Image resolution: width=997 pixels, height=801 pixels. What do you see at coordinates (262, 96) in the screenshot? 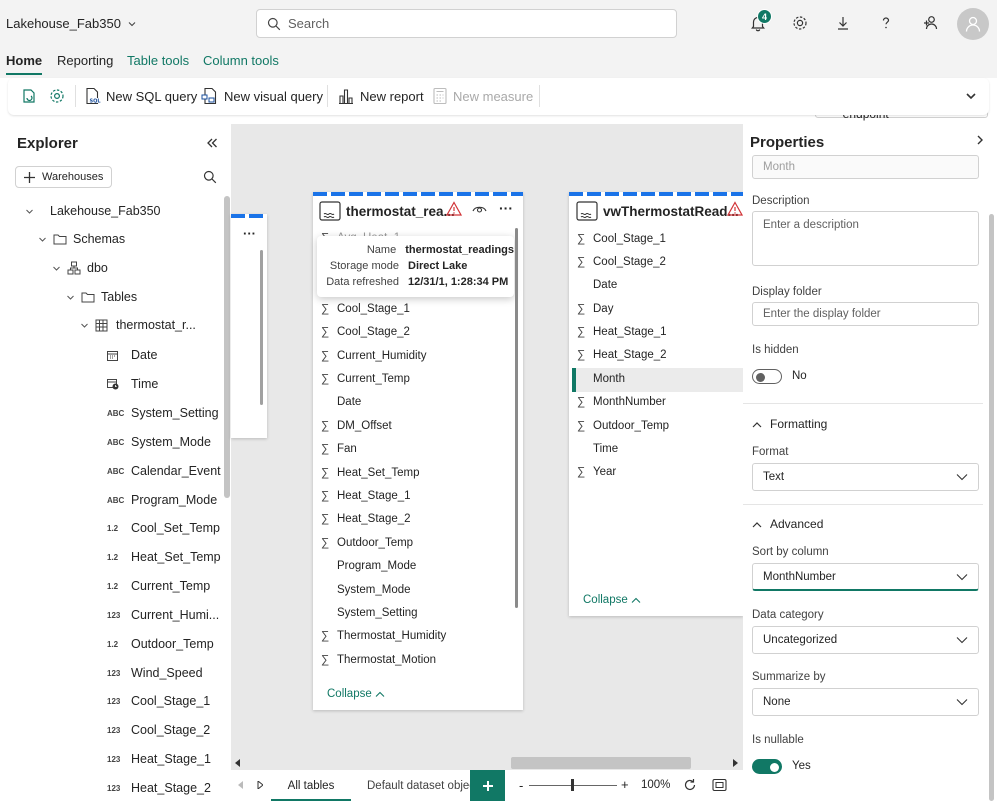
I see `new-visual-query-button: New visual query` at bounding box center [262, 96].